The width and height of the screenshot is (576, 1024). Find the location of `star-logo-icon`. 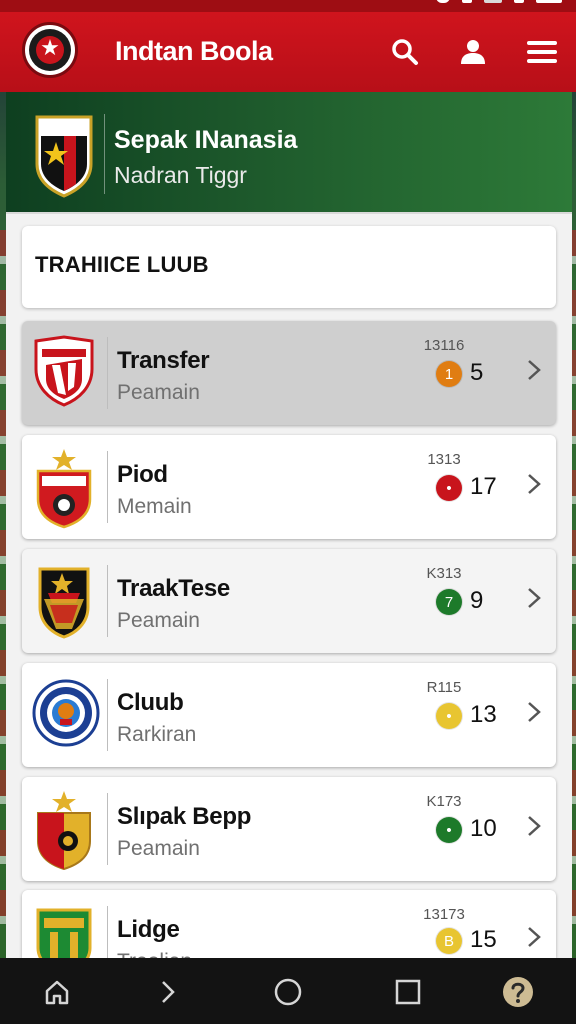

star-logo-icon is located at coordinates (50, 50).